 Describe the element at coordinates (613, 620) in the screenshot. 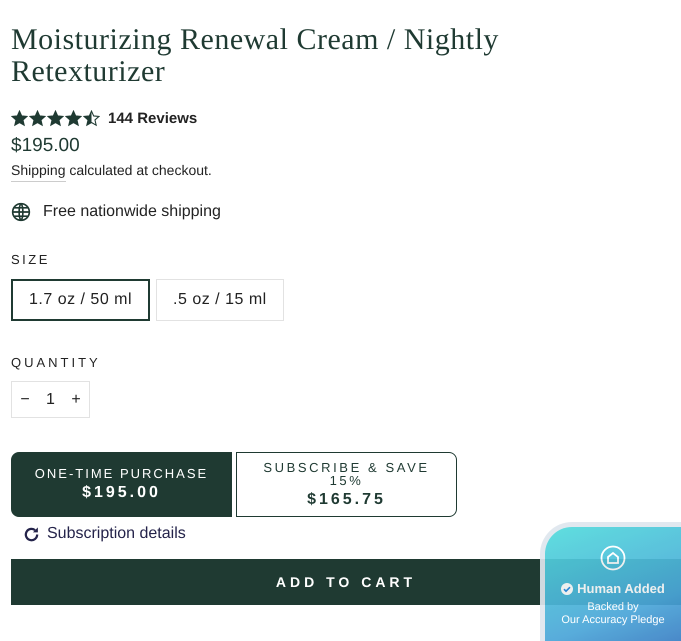

I see `badge-subtitle: Our Accuracy Pledge` at that location.